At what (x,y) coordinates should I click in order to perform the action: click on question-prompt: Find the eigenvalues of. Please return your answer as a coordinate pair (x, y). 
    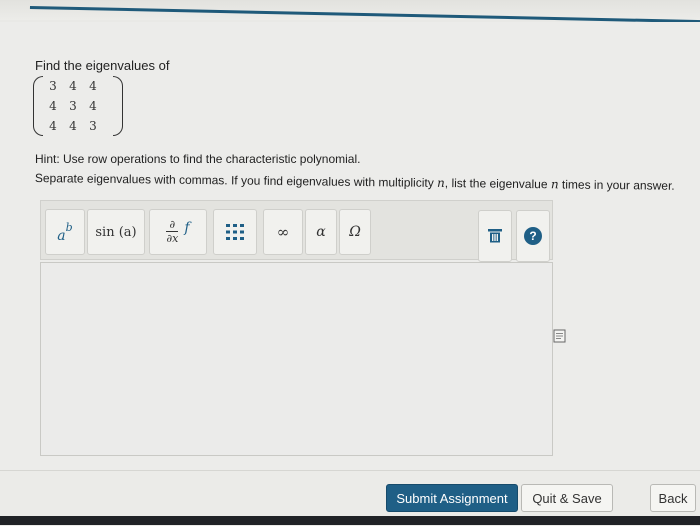
    Looking at the image, I should click on (102, 65).